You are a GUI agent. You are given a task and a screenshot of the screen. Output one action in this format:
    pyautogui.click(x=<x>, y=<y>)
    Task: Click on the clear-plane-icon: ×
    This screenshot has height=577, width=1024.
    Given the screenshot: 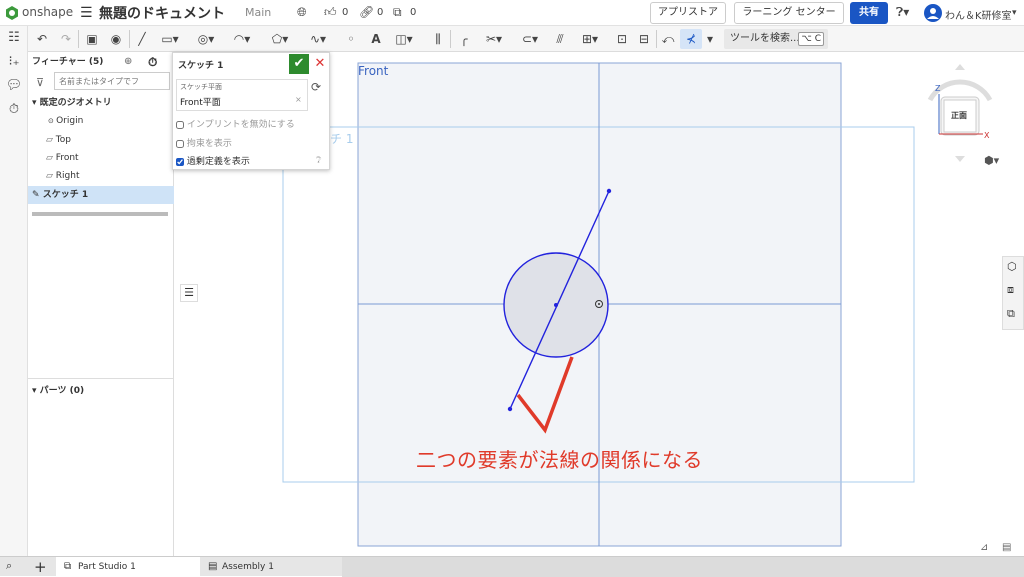 What is the action you would take?
    pyautogui.click(x=298, y=99)
    